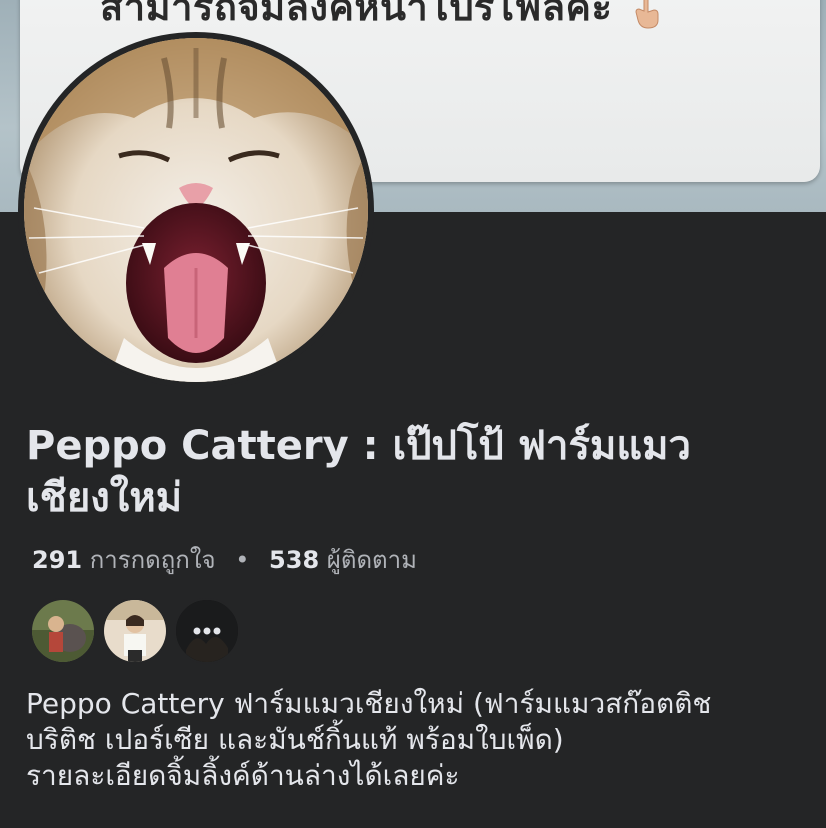 The width and height of the screenshot is (826, 828). I want to click on more-friends-button, so click(207, 631).